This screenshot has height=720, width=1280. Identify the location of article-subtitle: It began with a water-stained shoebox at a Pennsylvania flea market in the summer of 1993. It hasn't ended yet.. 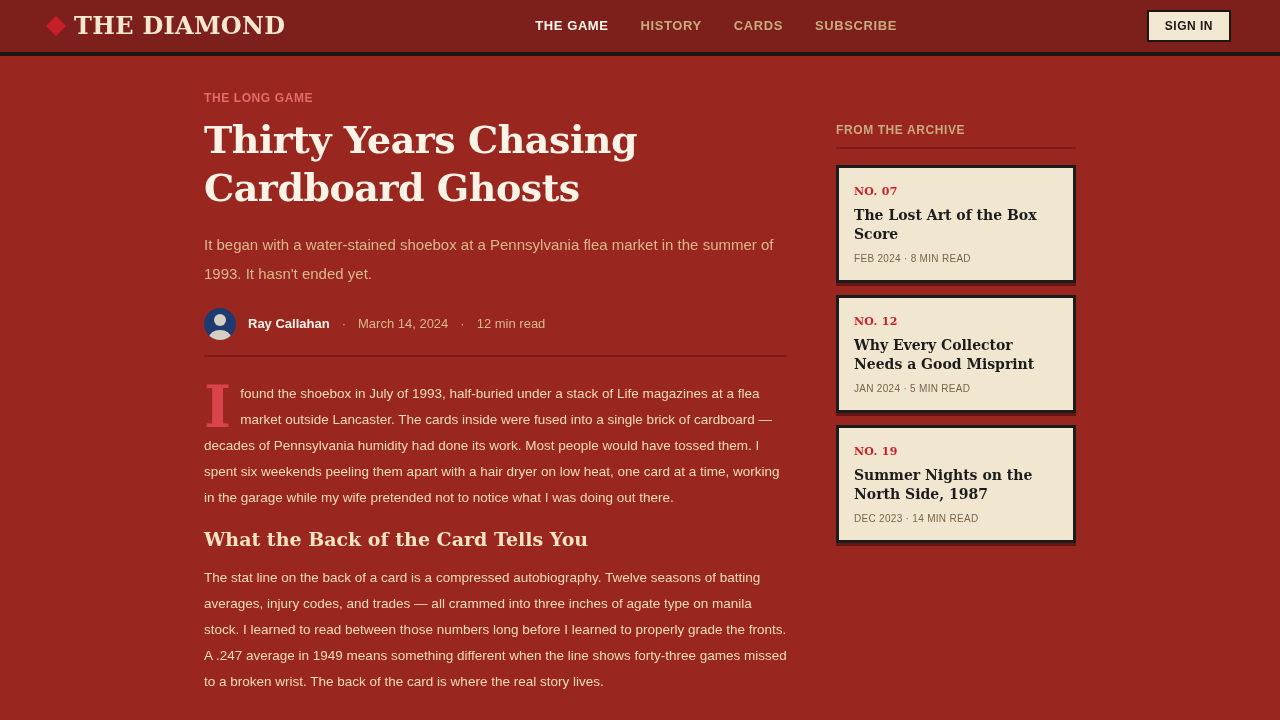
(489, 259).